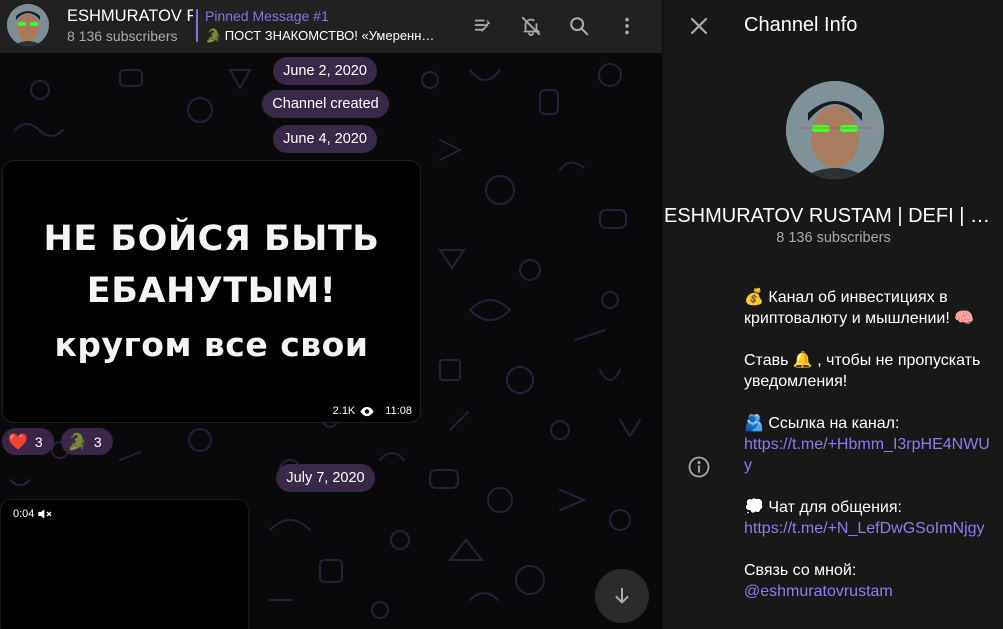 Image resolution: width=1003 pixels, height=629 pixels. What do you see at coordinates (45, 514) in the screenshot?
I see `muted-speaker-icon` at bounding box center [45, 514].